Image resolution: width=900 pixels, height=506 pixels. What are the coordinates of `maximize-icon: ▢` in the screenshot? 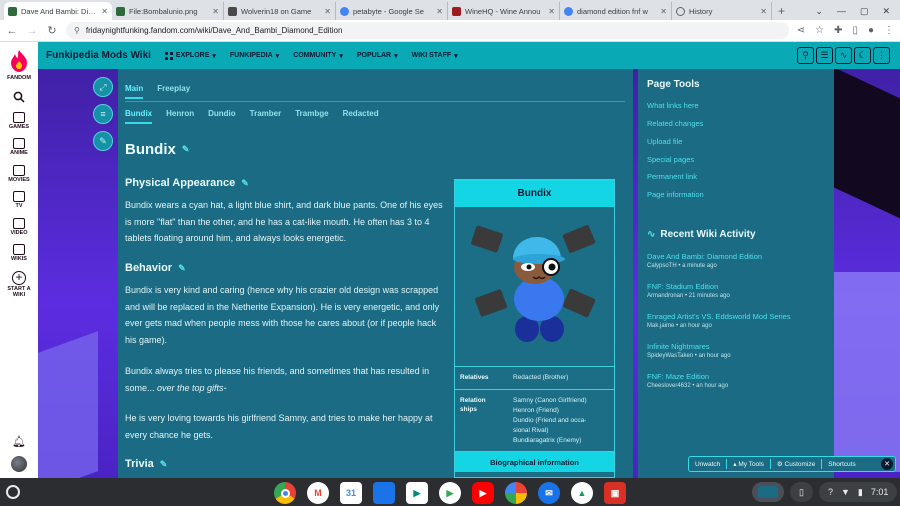 It's located at (864, 11).